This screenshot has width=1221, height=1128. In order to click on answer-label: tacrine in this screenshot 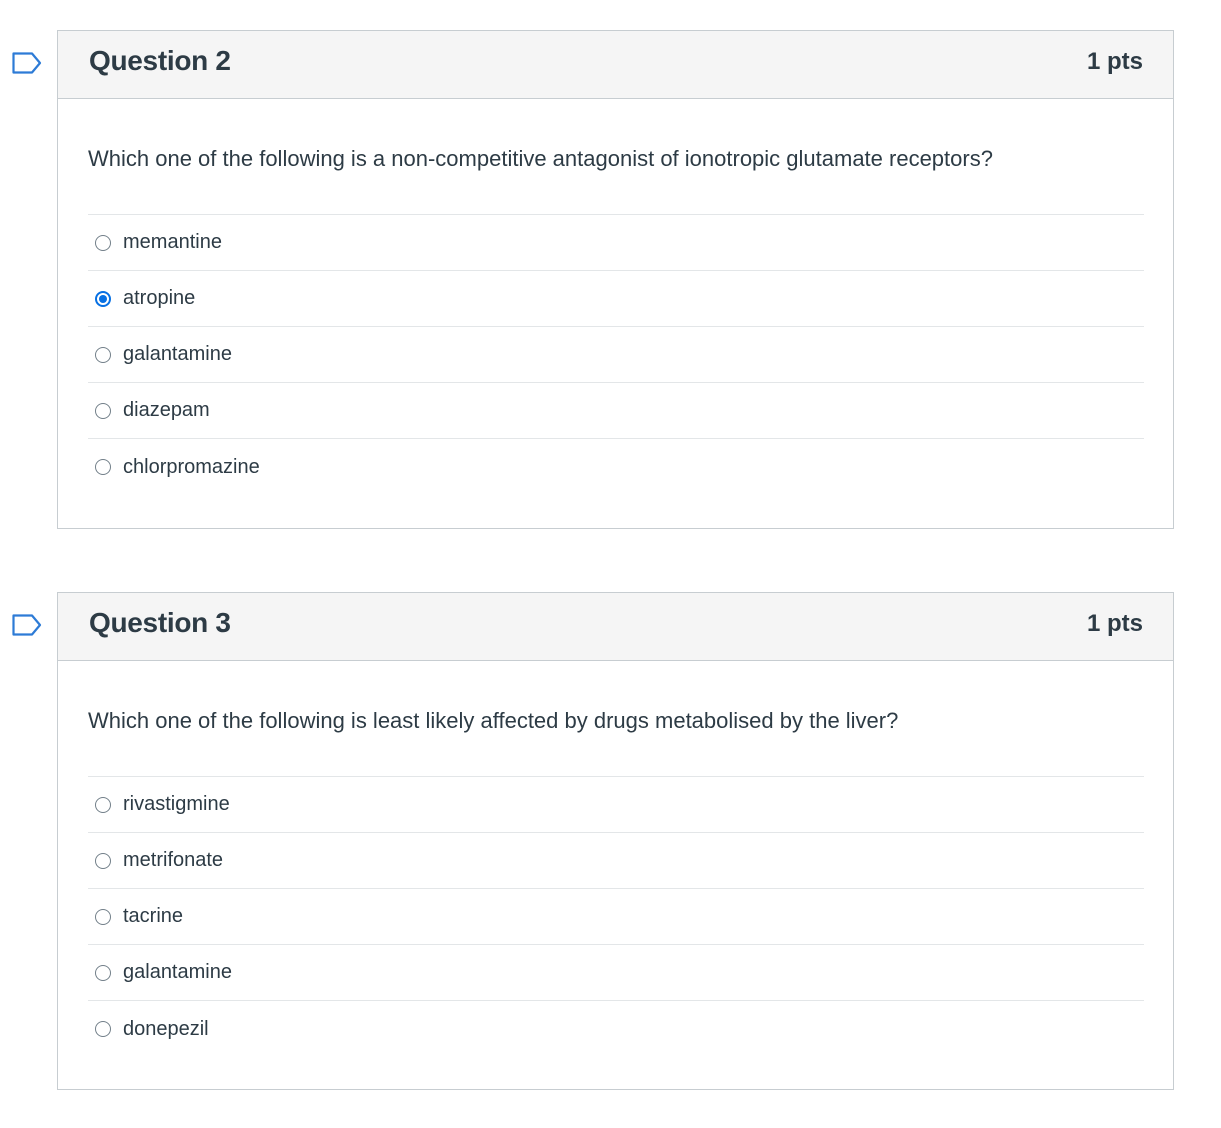, I will do `click(153, 916)`.